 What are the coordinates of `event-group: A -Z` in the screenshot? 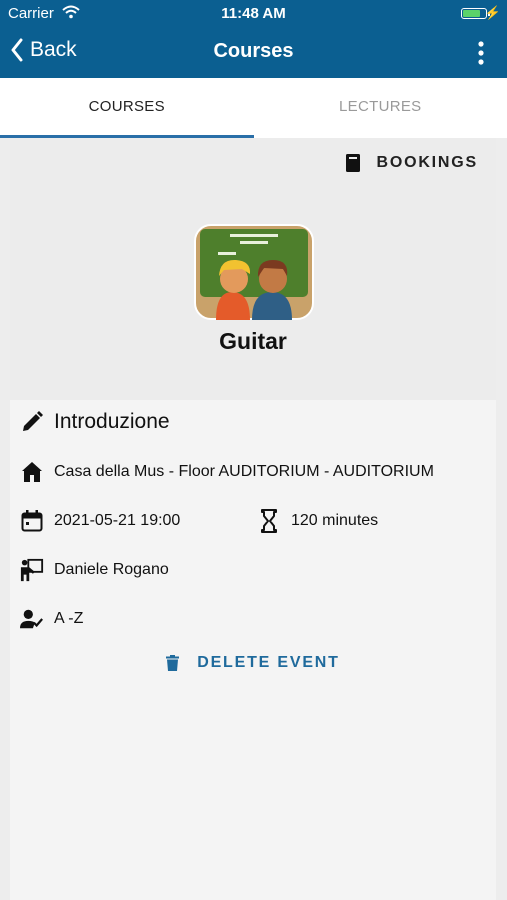 It's located at (69, 618).